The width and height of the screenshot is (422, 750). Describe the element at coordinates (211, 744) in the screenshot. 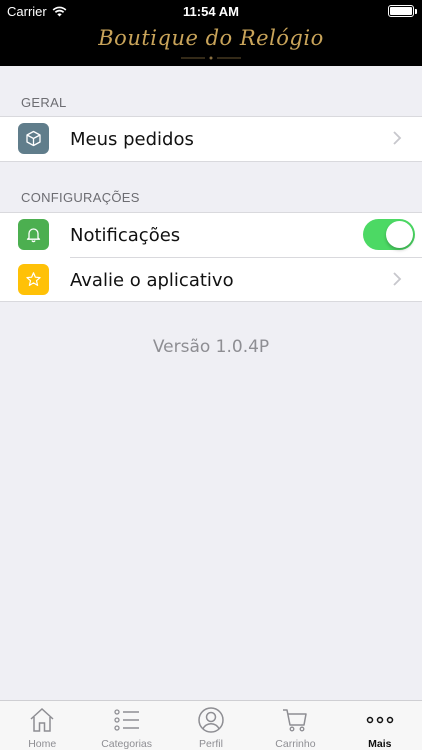

I see `tab-label: Perfil` at that location.